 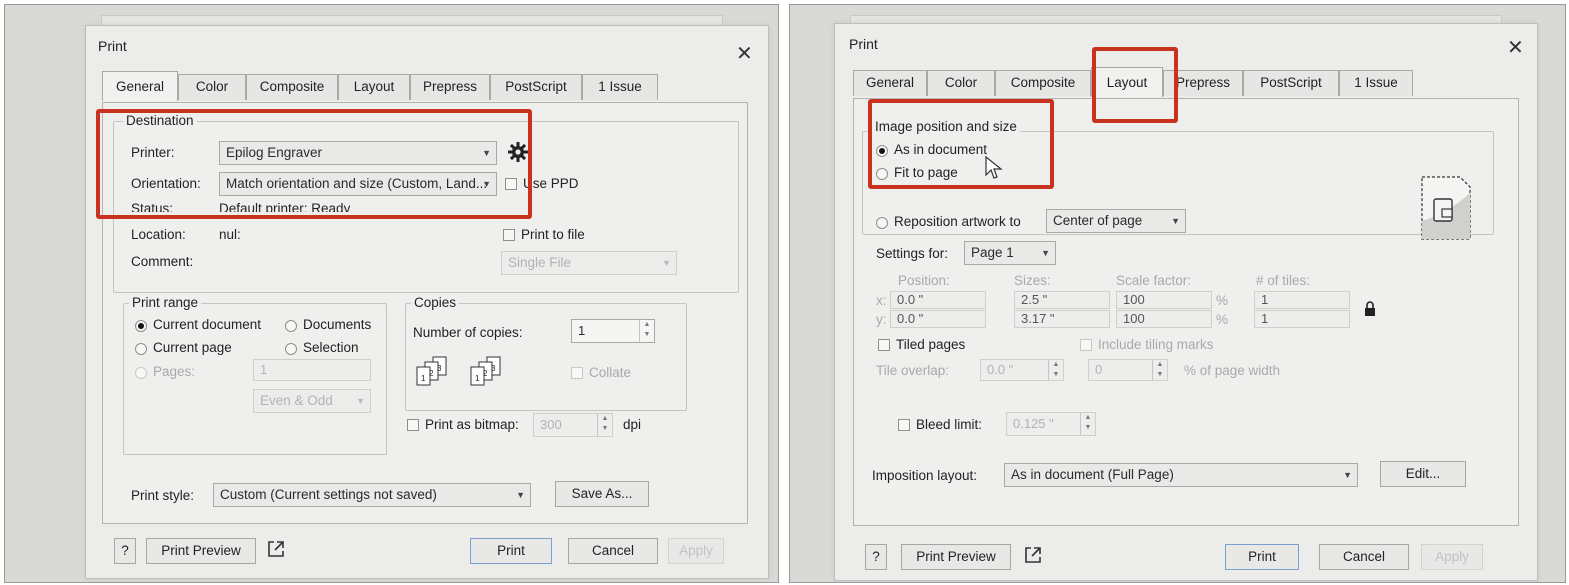 I want to click on collate-pages-icon: 123123, so click(x=470, y=373).